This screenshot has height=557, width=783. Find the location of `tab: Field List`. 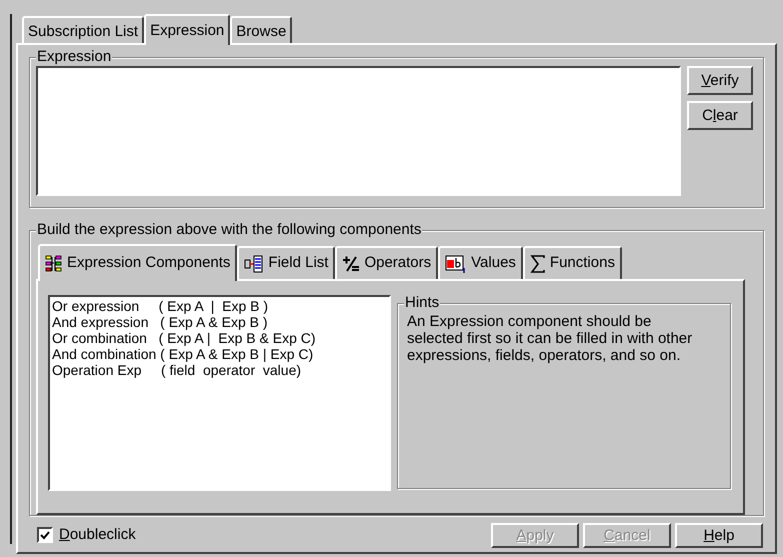

tab: Field List is located at coordinates (286, 262).